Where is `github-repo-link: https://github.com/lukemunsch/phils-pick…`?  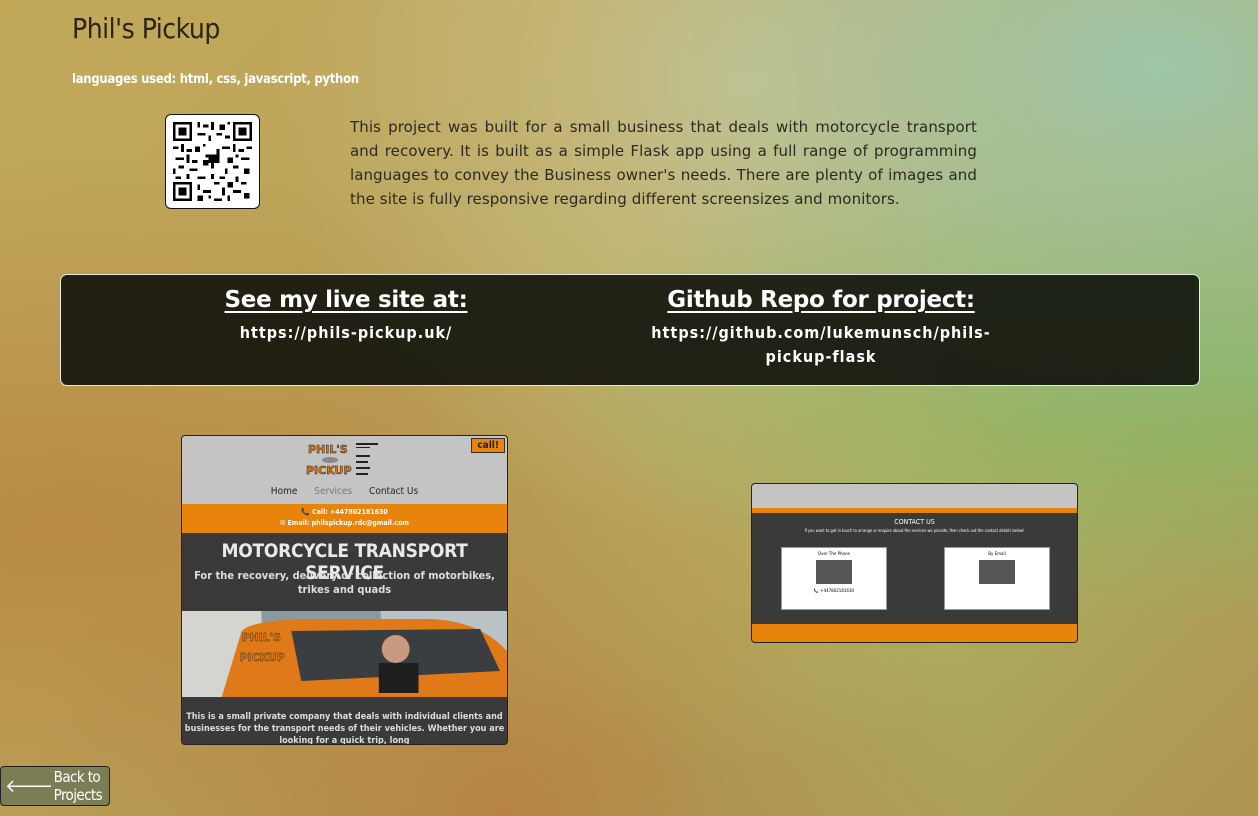
github-repo-link: https://github.com/lukemunsch/phils-pick… is located at coordinates (821, 345).